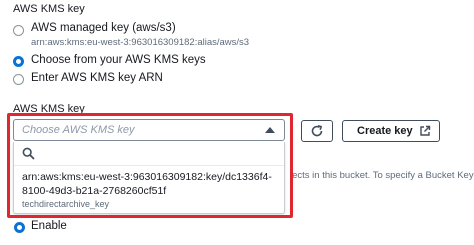 The image size is (474, 245). Describe the element at coordinates (18, 79) in the screenshot. I see `radio-enter-kms-arn` at that location.